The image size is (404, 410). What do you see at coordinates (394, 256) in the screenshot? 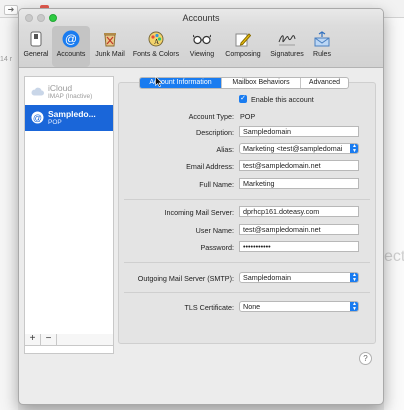
I see `background-text: ect` at bounding box center [394, 256].